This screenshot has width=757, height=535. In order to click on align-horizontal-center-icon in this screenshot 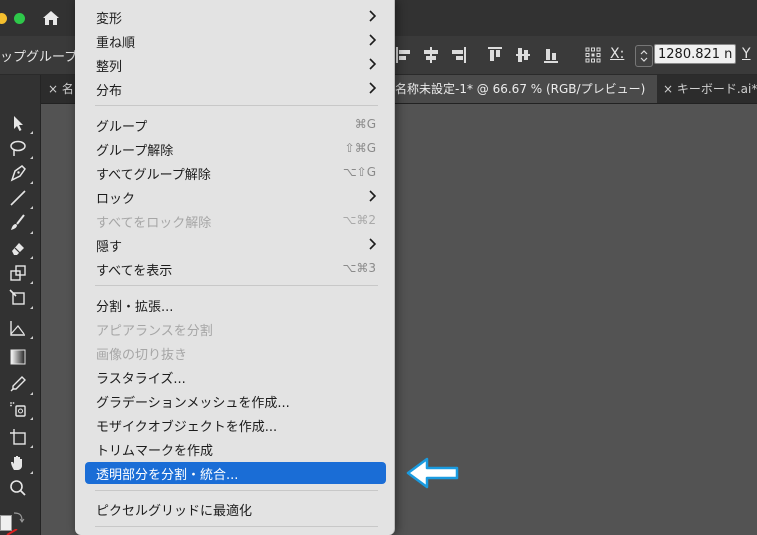, I will do `click(431, 55)`.